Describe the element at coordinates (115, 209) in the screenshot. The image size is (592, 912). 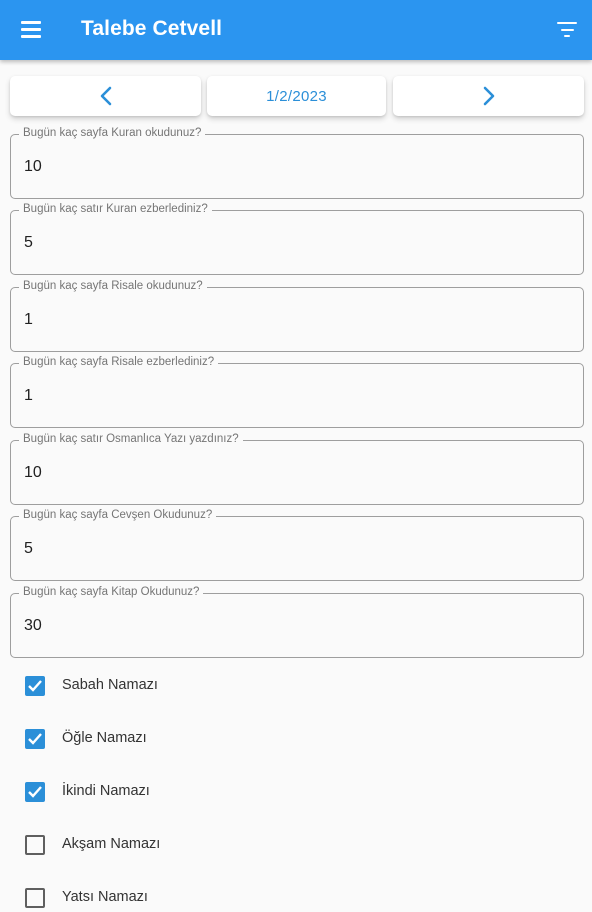
I see `field-label: Bugün kaç satır Kuran ezberlediniz?` at that location.